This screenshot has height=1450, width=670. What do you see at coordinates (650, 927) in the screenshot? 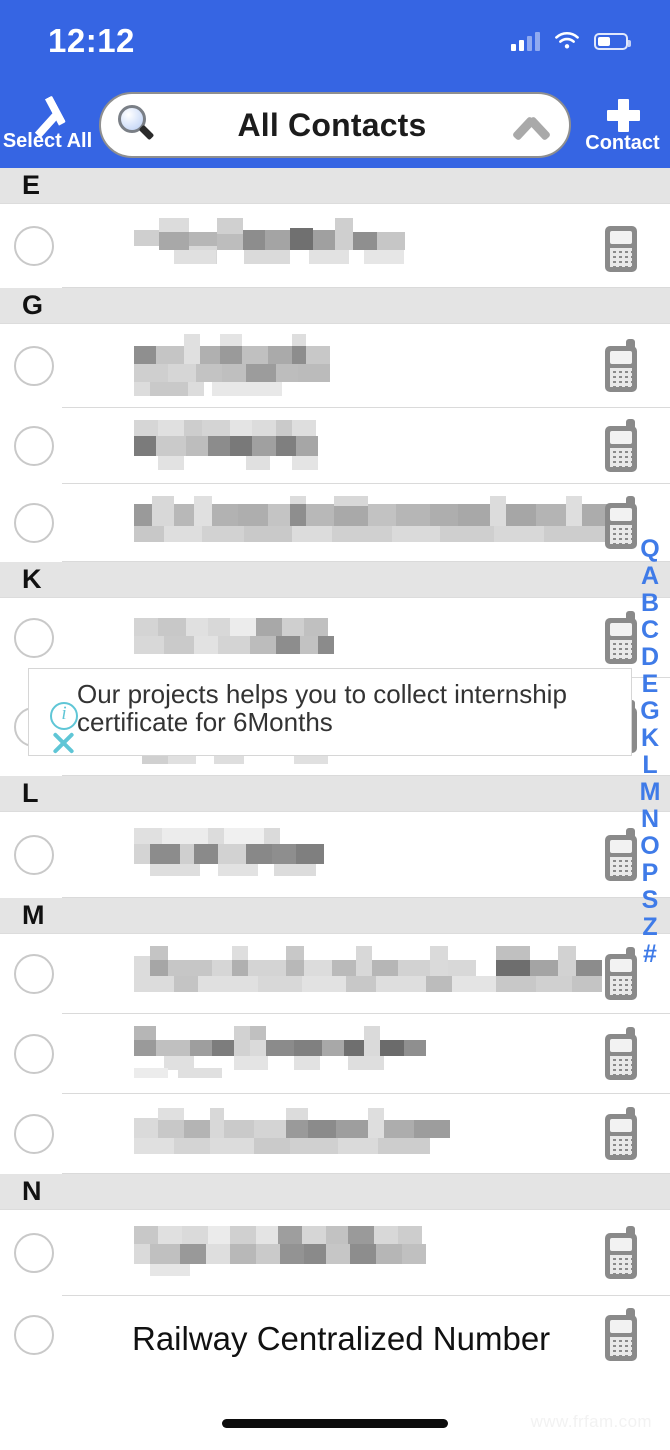
I see `index-letter-z: Z` at bounding box center [650, 927].